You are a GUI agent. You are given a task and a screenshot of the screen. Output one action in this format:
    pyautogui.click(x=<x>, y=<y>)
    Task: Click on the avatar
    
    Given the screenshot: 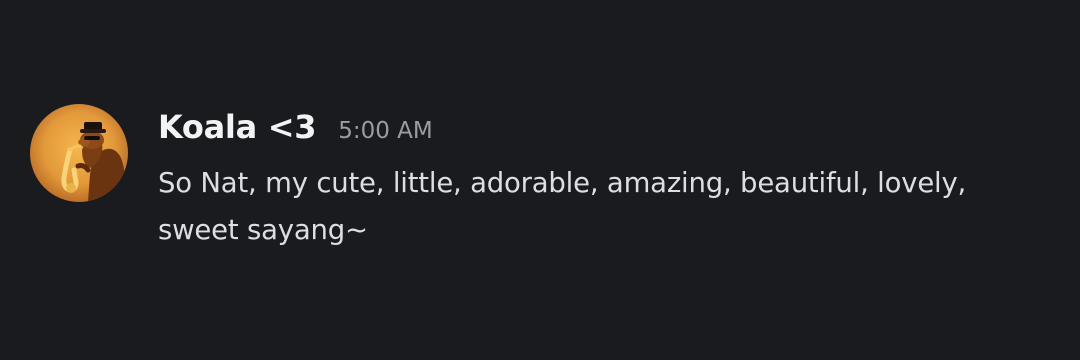 What is the action you would take?
    pyautogui.click(x=79, y=153)
    